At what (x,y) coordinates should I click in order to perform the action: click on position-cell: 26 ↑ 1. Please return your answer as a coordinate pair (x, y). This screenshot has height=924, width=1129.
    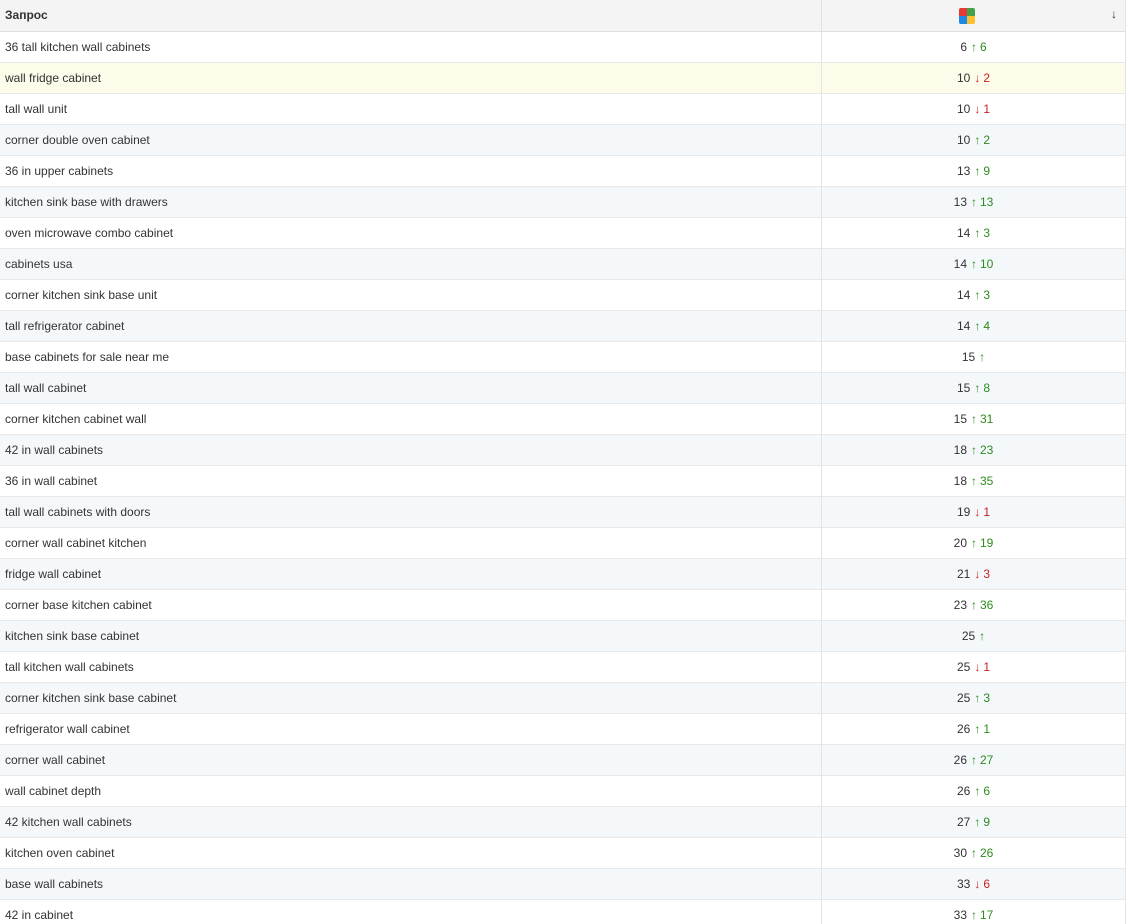
    Looking at the image, I should click on (973, 729).